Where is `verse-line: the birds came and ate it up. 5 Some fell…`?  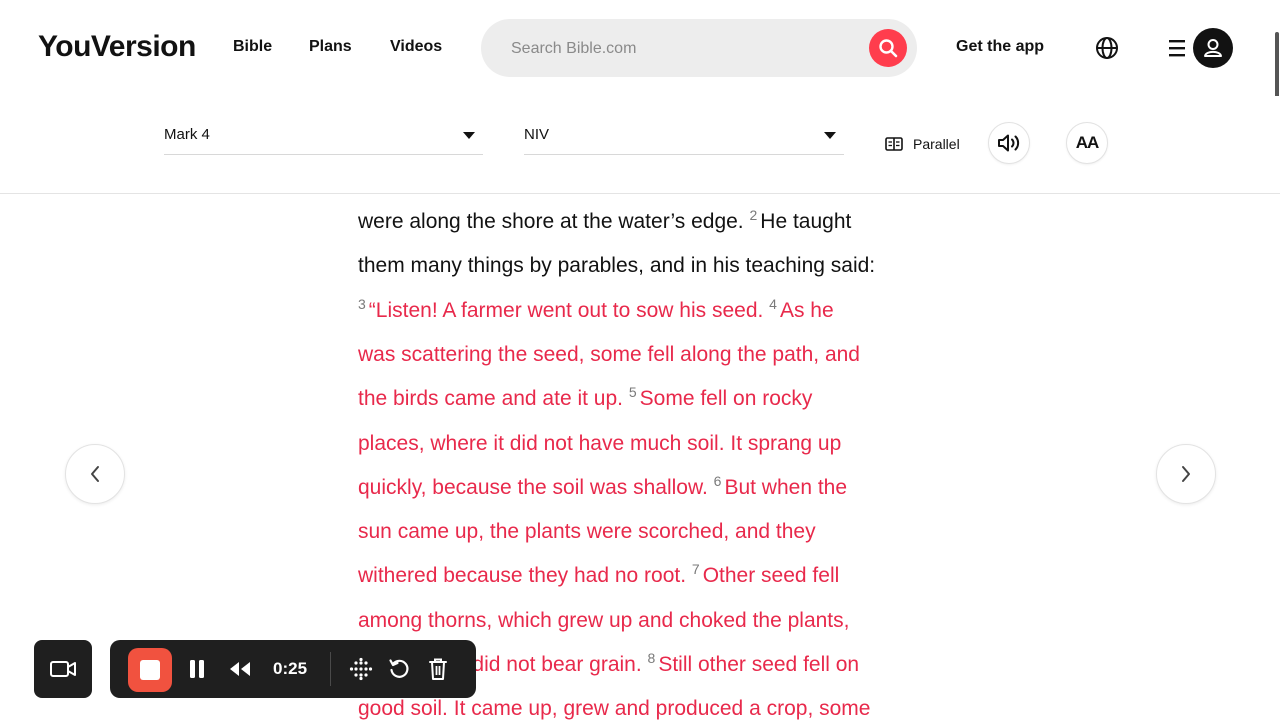
verse-line: the birds came and ate it up. 5 Some fell… is located at coordinates (585, 397).